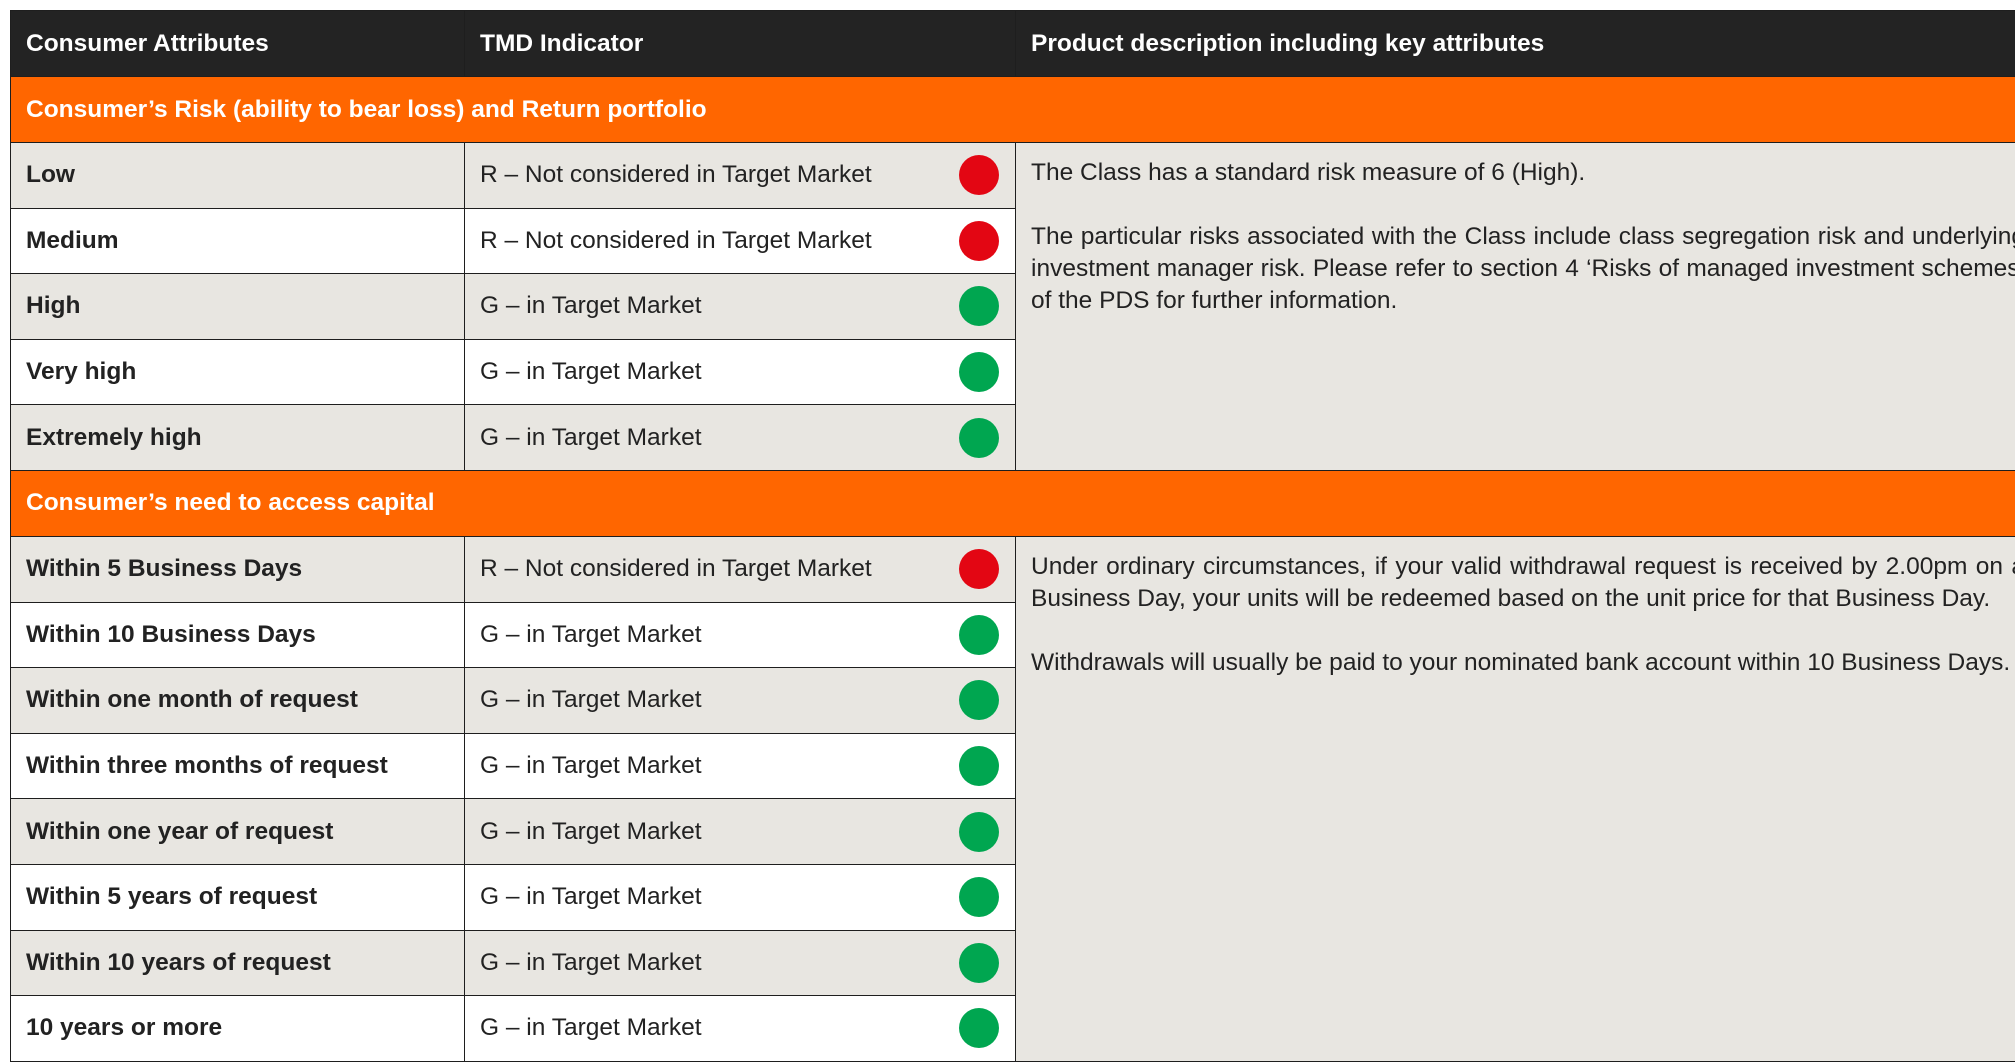 The width and height of the screenshot is (2015, 1062). What do you see at coordinates (238, 438) in the screenshot?
I see `consumer-attribute: Extremely high` at bounding box center [238, 438].